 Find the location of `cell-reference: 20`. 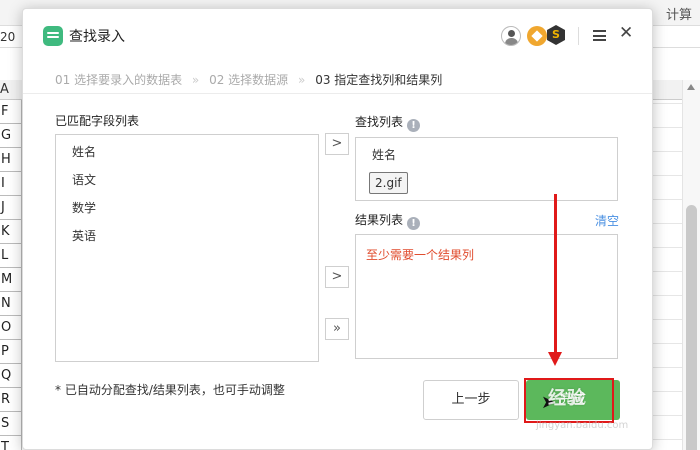

cell-reference: 20 is located at coordinates (8, 37).